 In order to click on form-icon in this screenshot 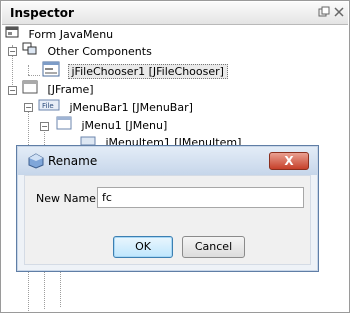, I will do `click(12, 35)`.